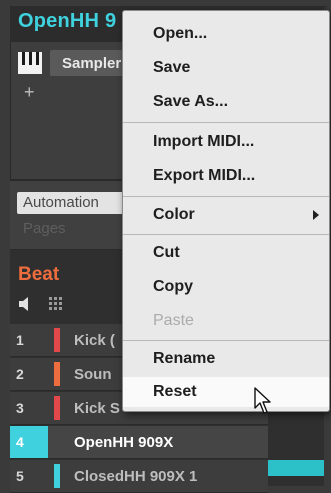 The image size is (331, 493). I want to click on speaker-icon, so click(26, 304).